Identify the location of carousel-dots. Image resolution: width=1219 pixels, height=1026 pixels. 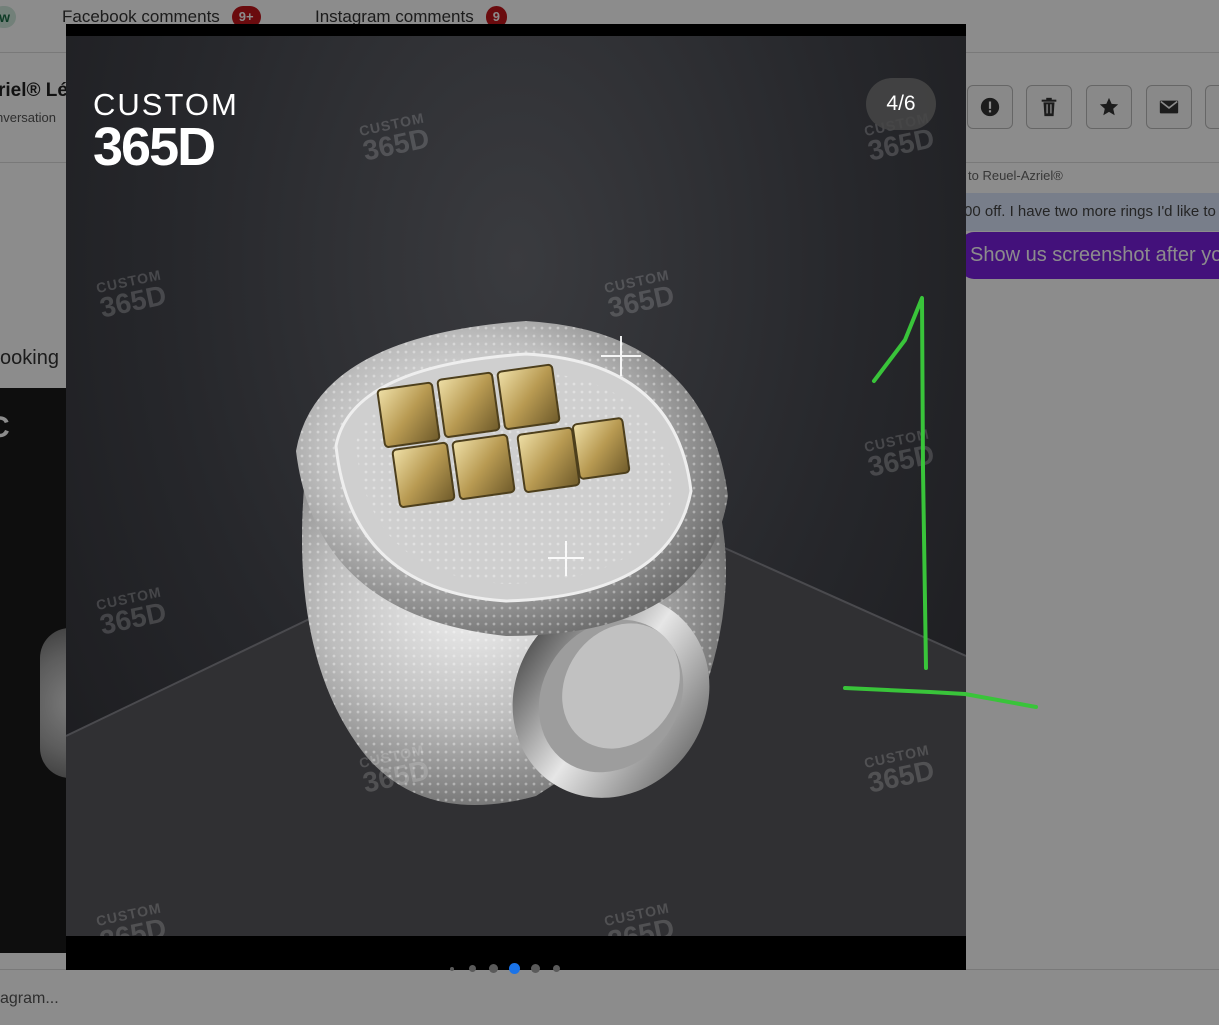
(516, 969).